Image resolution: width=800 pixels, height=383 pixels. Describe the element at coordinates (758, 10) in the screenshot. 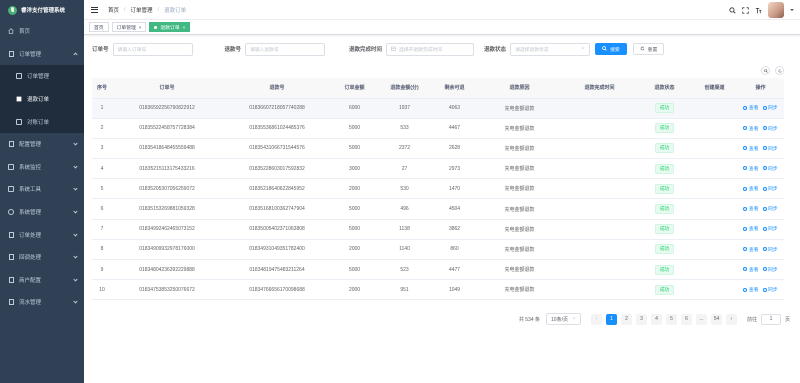

I see `font-size-icon` at that location.